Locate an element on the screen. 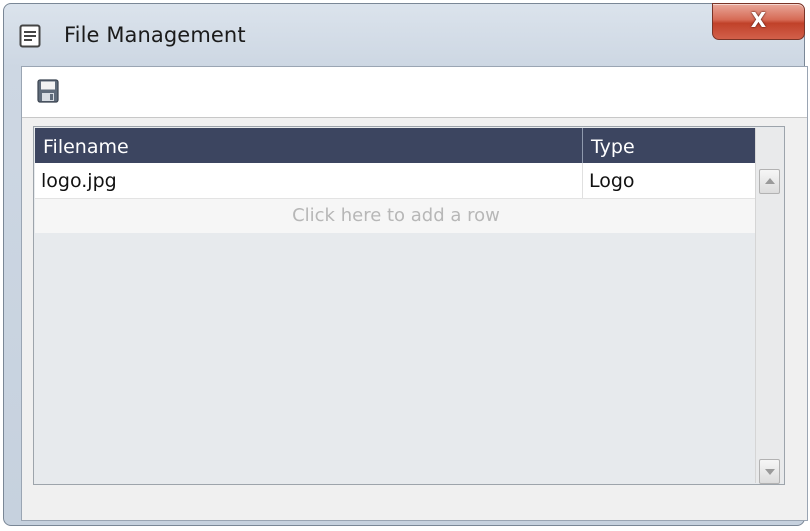  cell-type: Logo is located at coordinates (670, 180).